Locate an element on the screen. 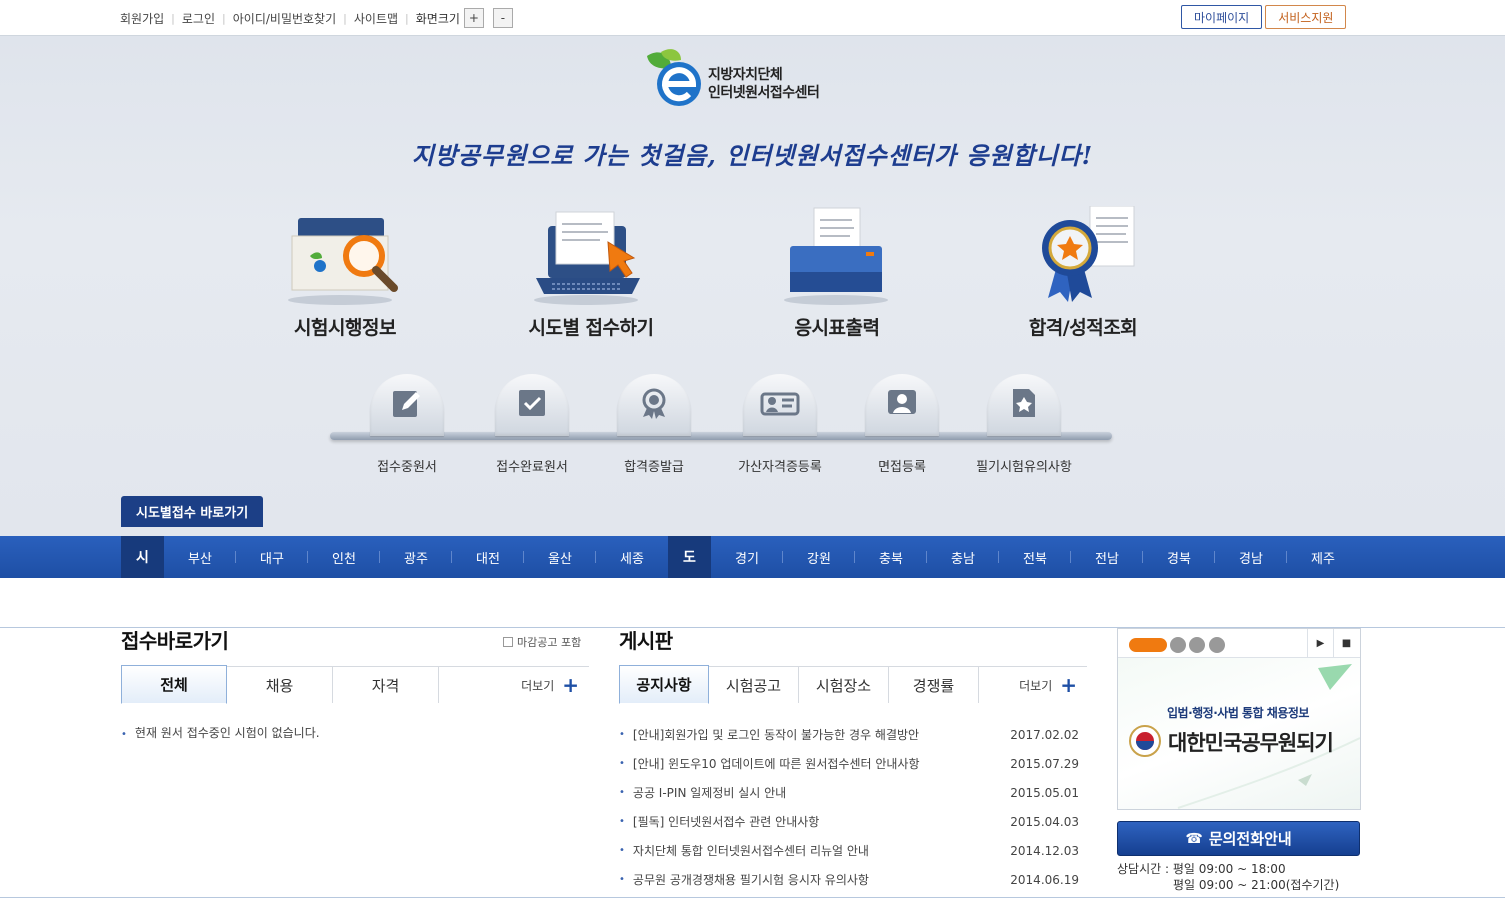  notice-date: 2015.07.29 is located at coordinates (1044, 763).